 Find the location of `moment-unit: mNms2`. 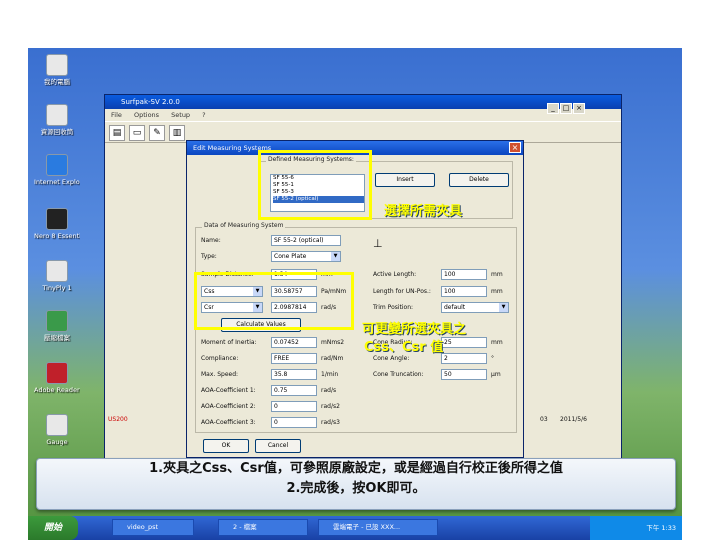

moment-unit: mNms2 is located at coordinates (333, 342).